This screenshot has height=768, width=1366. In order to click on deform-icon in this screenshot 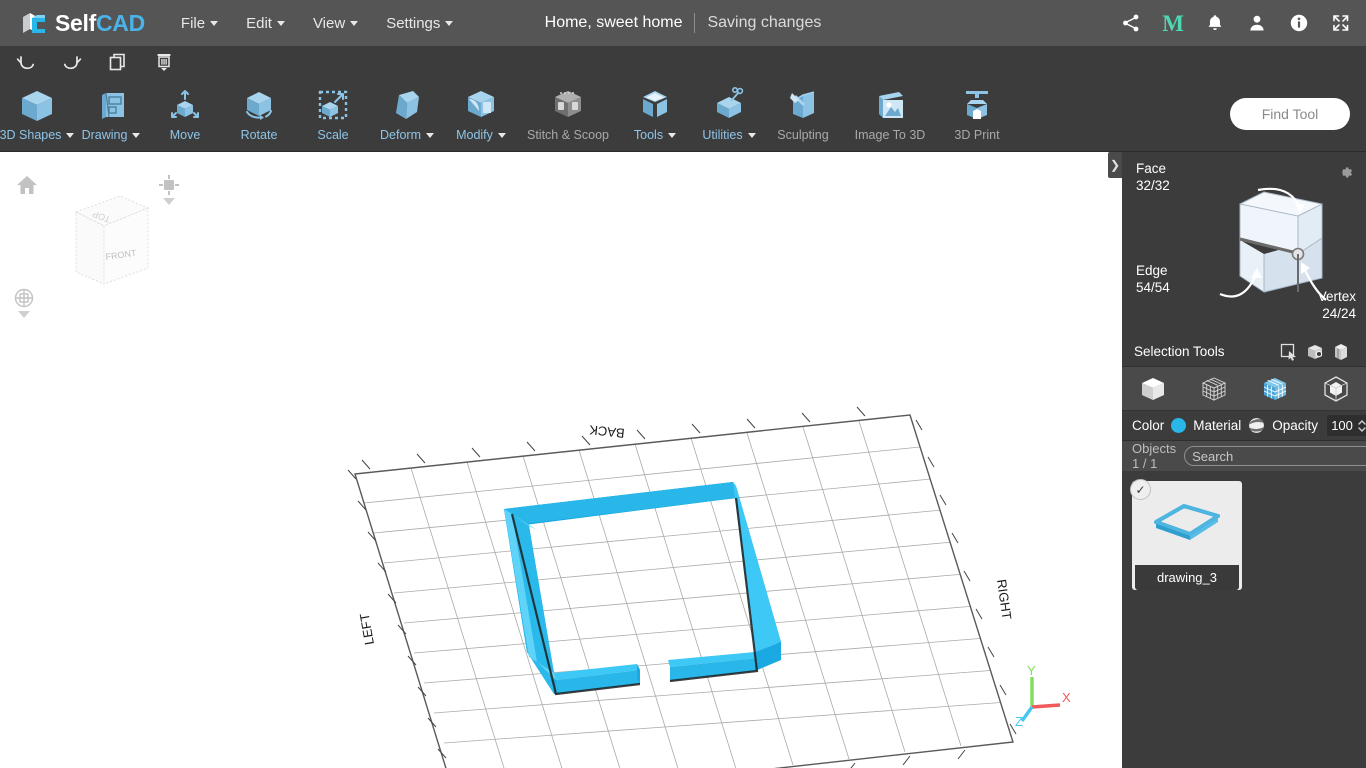, I will do `click(407, 106)`.